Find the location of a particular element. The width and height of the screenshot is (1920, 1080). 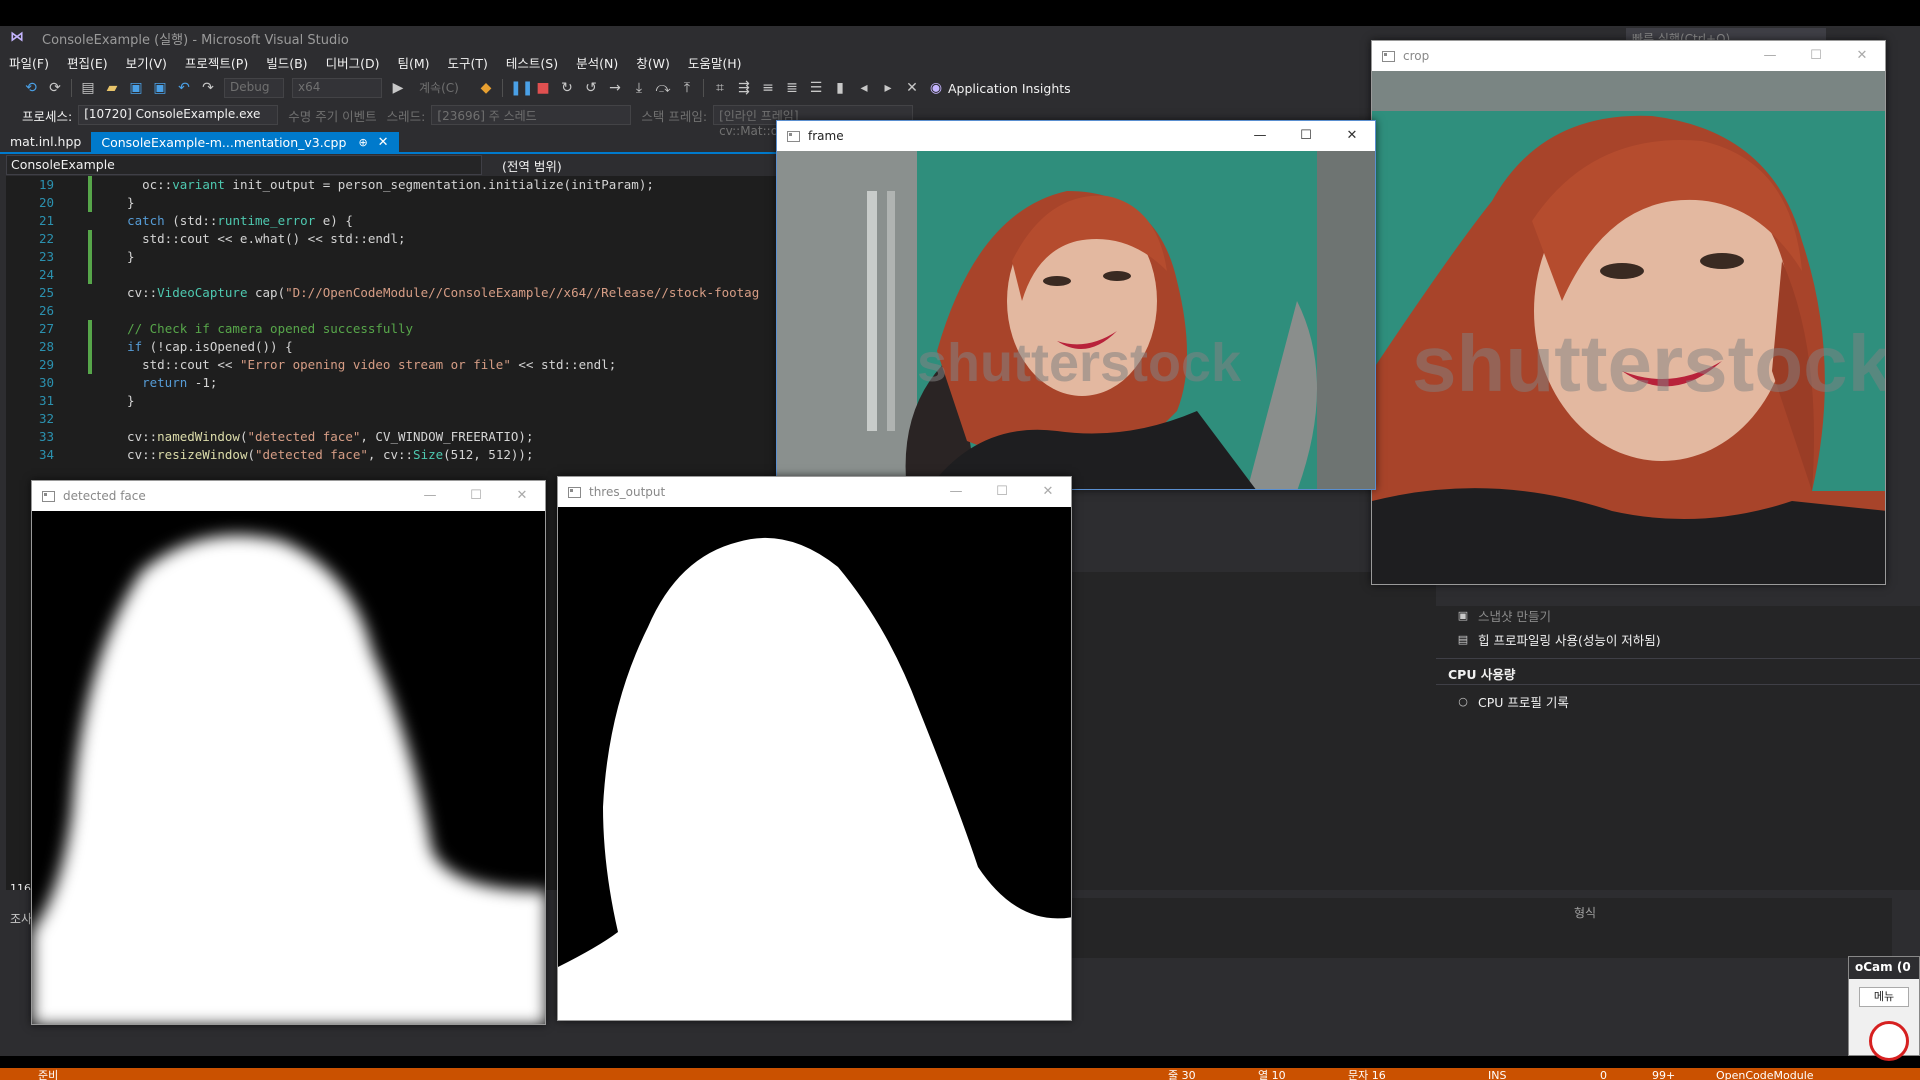

redo-icon: ↷ is located at coordinates (208, 88).